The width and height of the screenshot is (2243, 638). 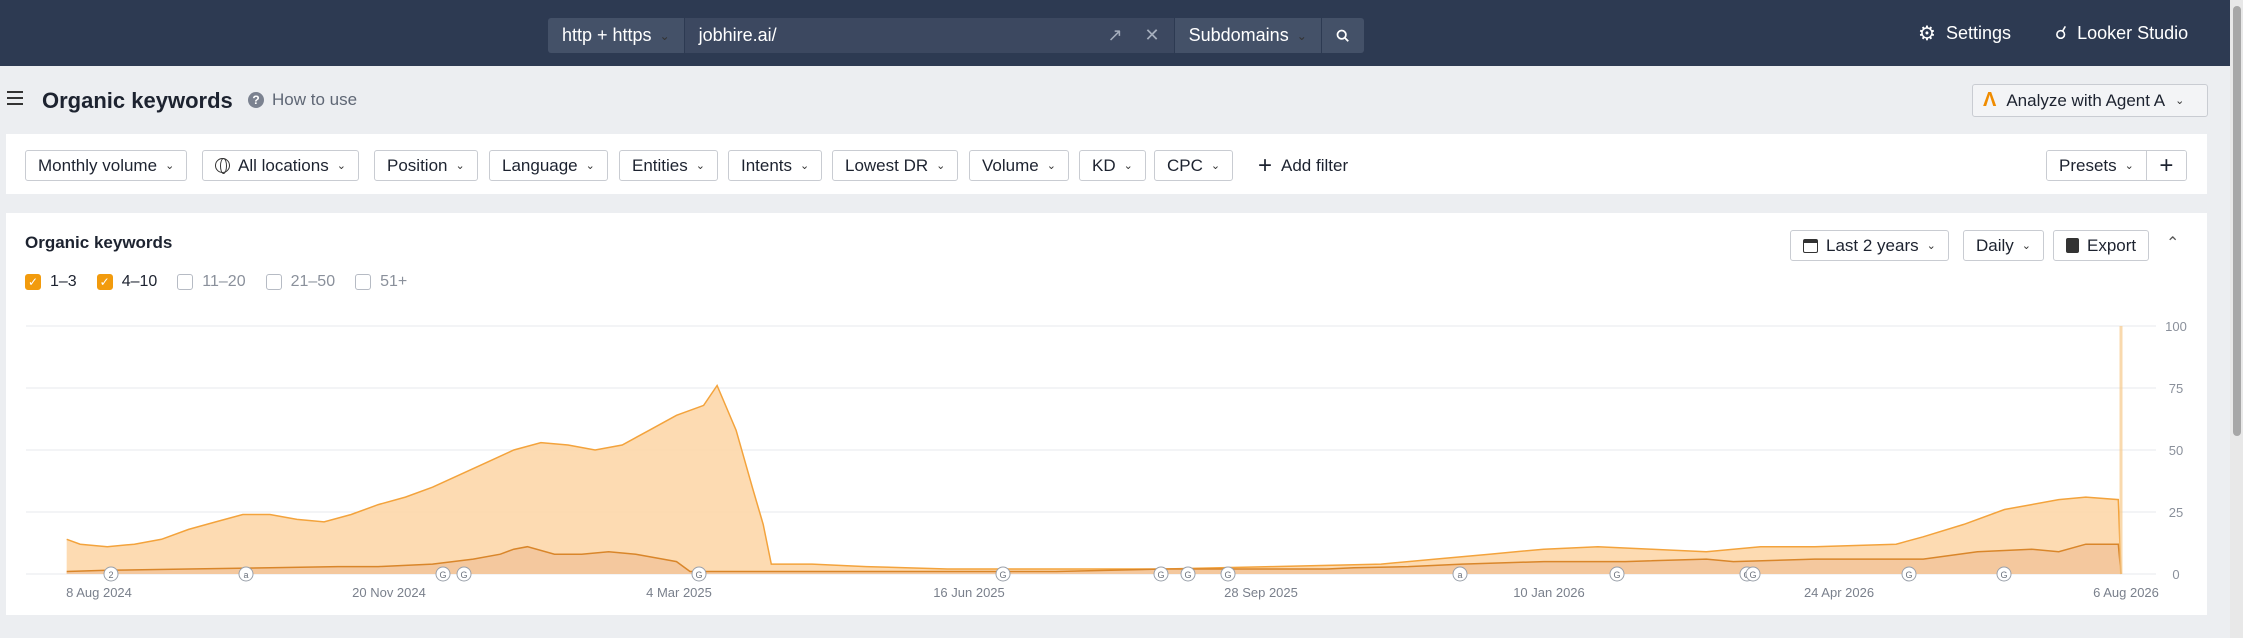 I want to click on filter-label: Position, so click(x=417, y=165).